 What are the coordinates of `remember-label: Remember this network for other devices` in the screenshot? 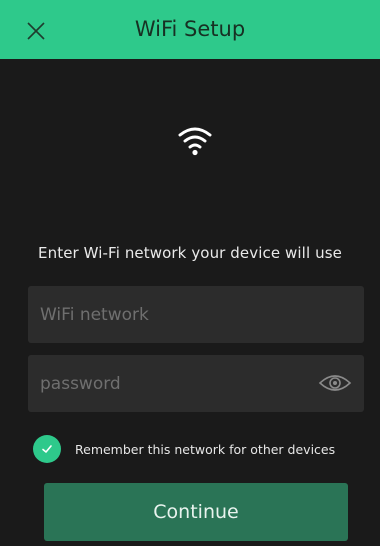 It's located at (205, 449).